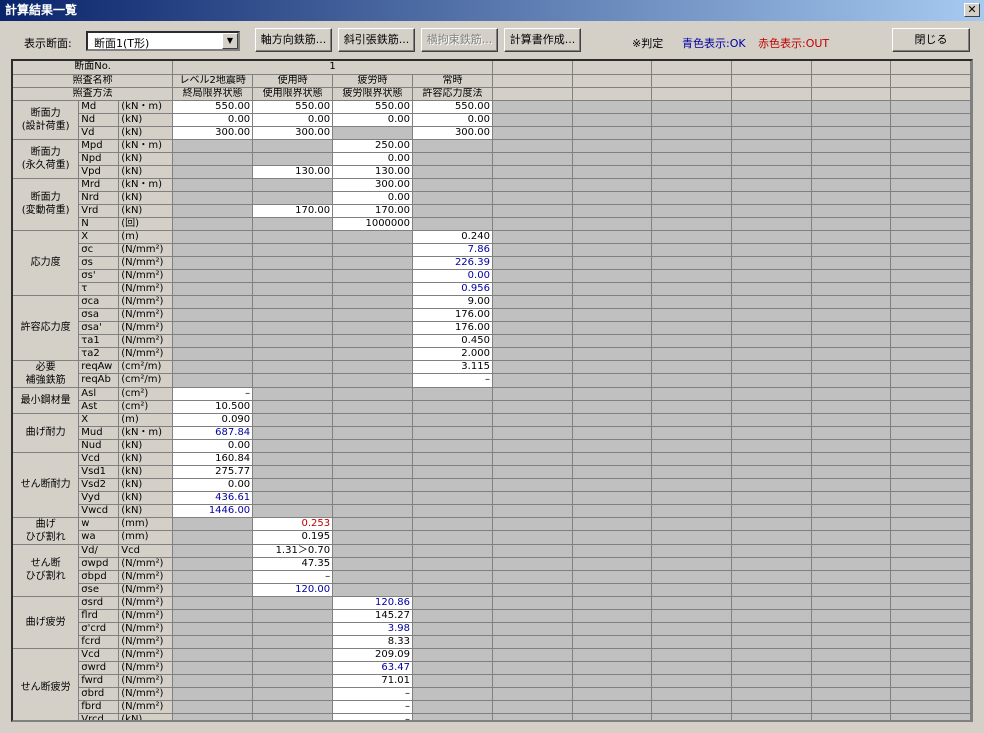 Image resolution: width=984 pixels, height=733 pixels. I want to click on section-select: 断面1(T形) ▼, so click(163, 41).